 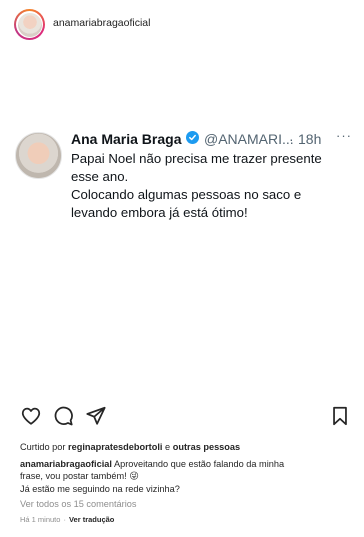 What do you see at coordinates (43, 447) in the screenshot?
I see `likes-prefix: Curtido por` at bounding box center [43, 447].